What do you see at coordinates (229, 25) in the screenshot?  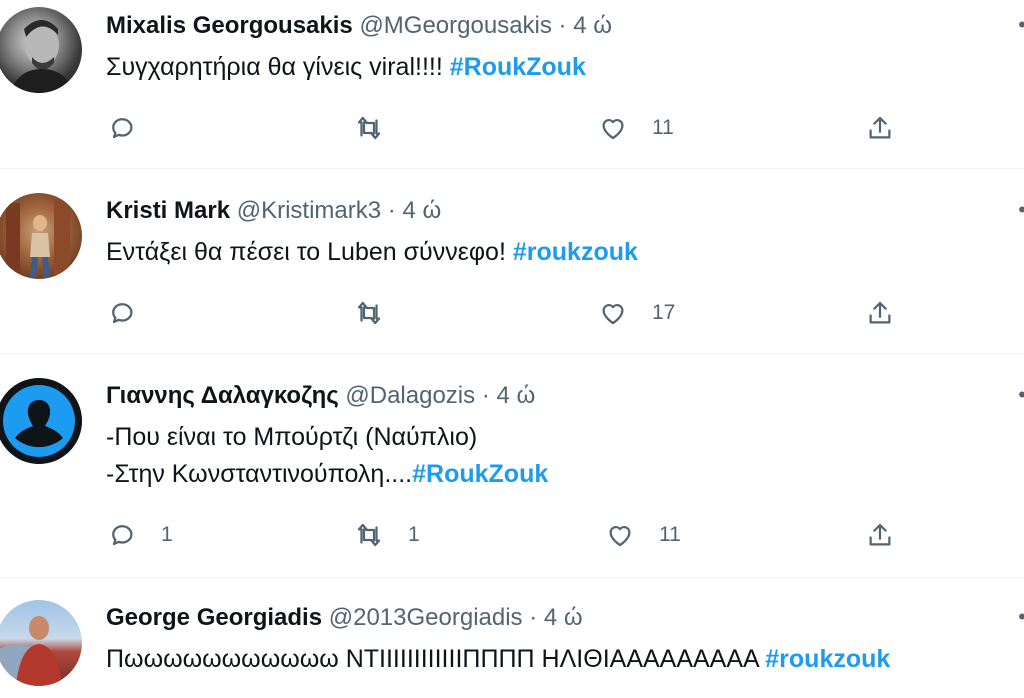 I see `author-name: Mixalis Georgousakis` at bounding box center [229, 25].